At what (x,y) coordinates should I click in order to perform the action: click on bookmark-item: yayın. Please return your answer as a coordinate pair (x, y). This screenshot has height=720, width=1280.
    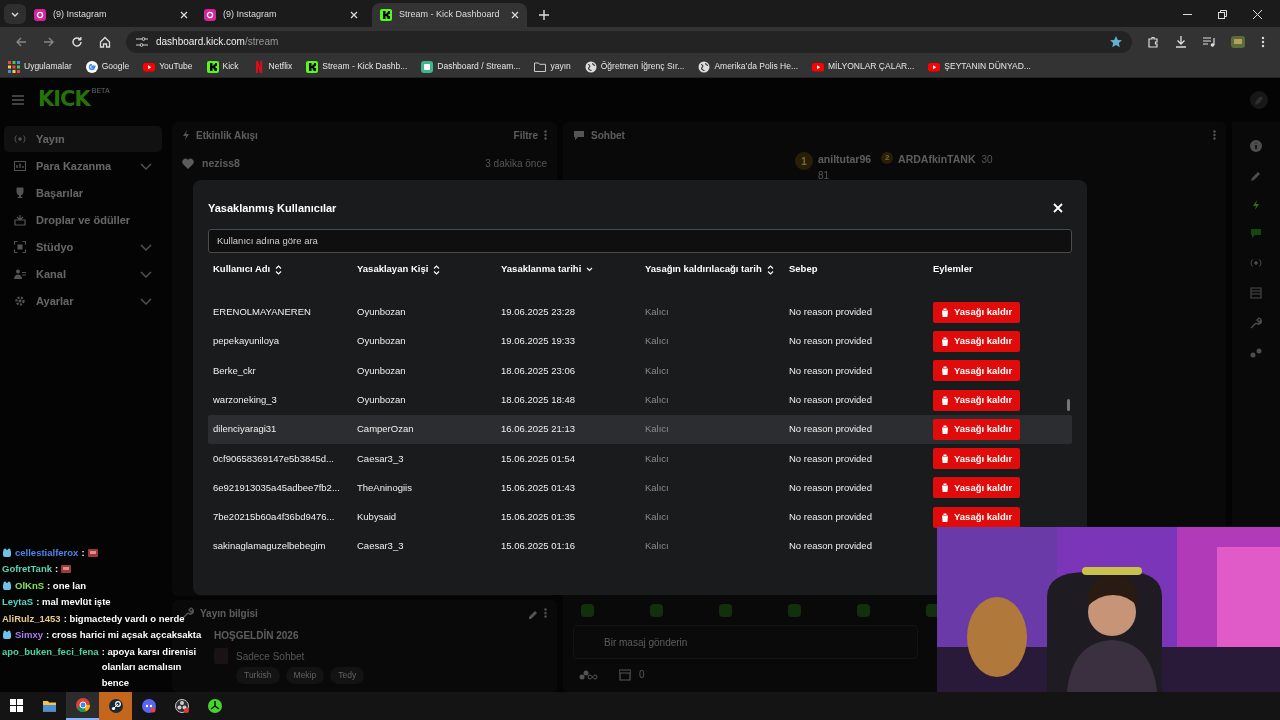
    Looking at the image, I should click on (552, 66).